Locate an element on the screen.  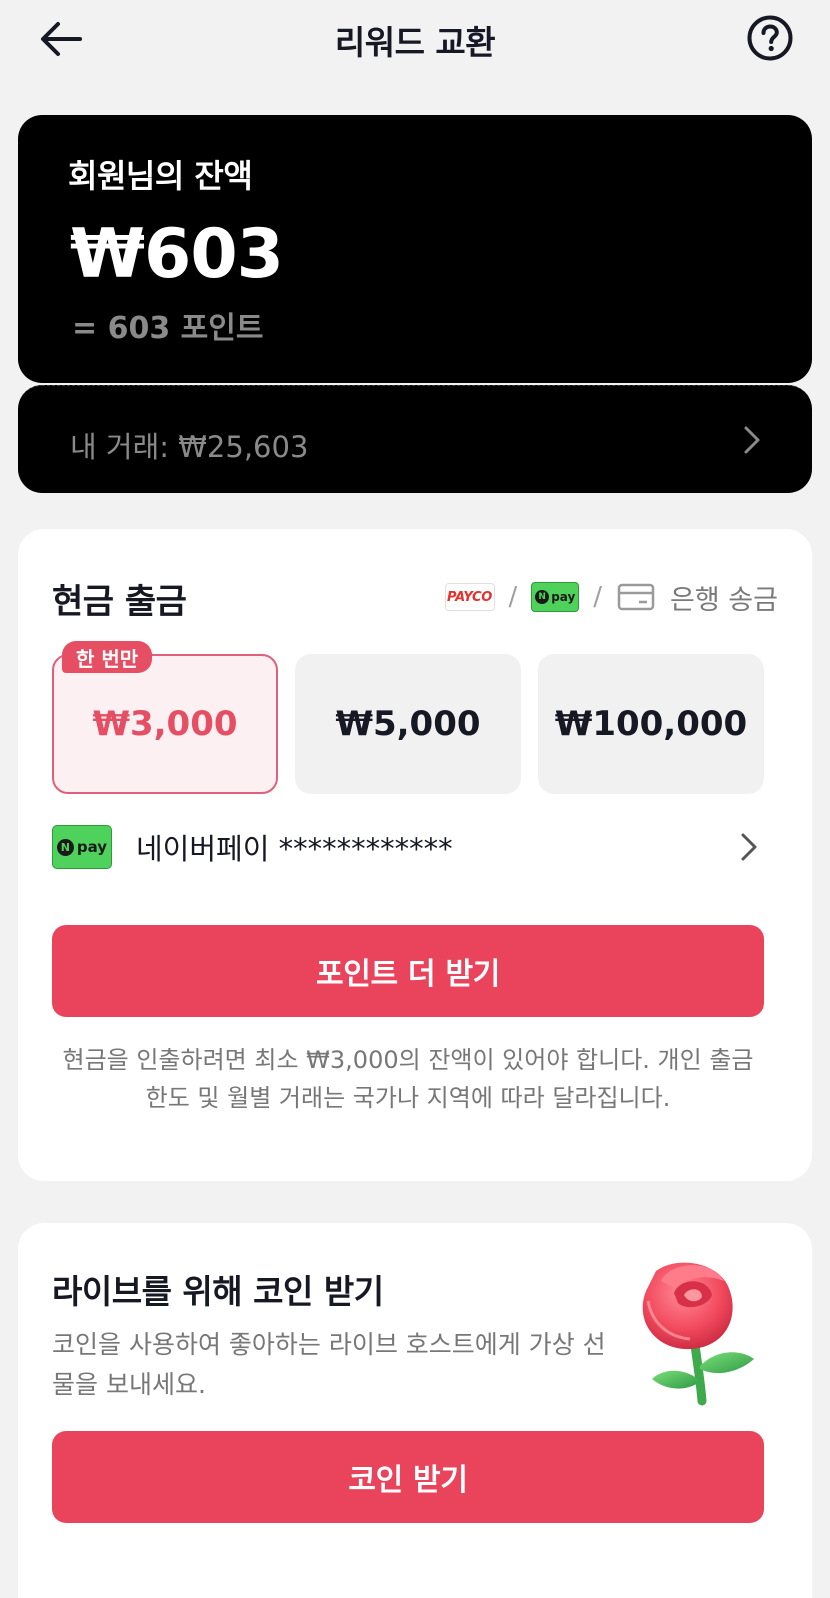
account-label: 네이버페이 ************ is located at coordinates (294, 849).